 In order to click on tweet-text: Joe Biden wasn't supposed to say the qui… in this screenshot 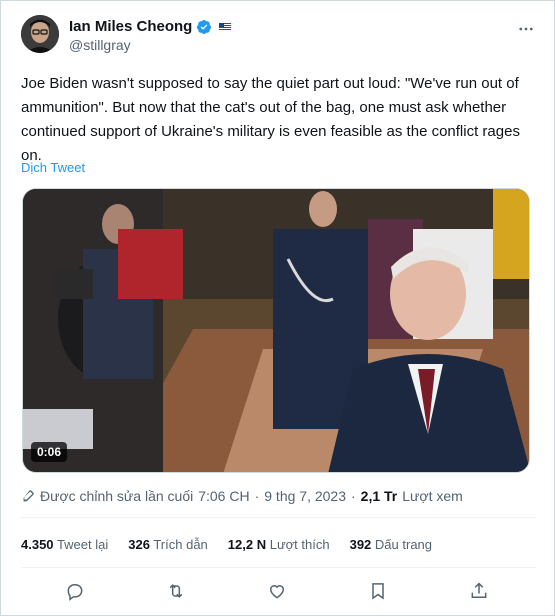, I will do `click(270, 119)`.